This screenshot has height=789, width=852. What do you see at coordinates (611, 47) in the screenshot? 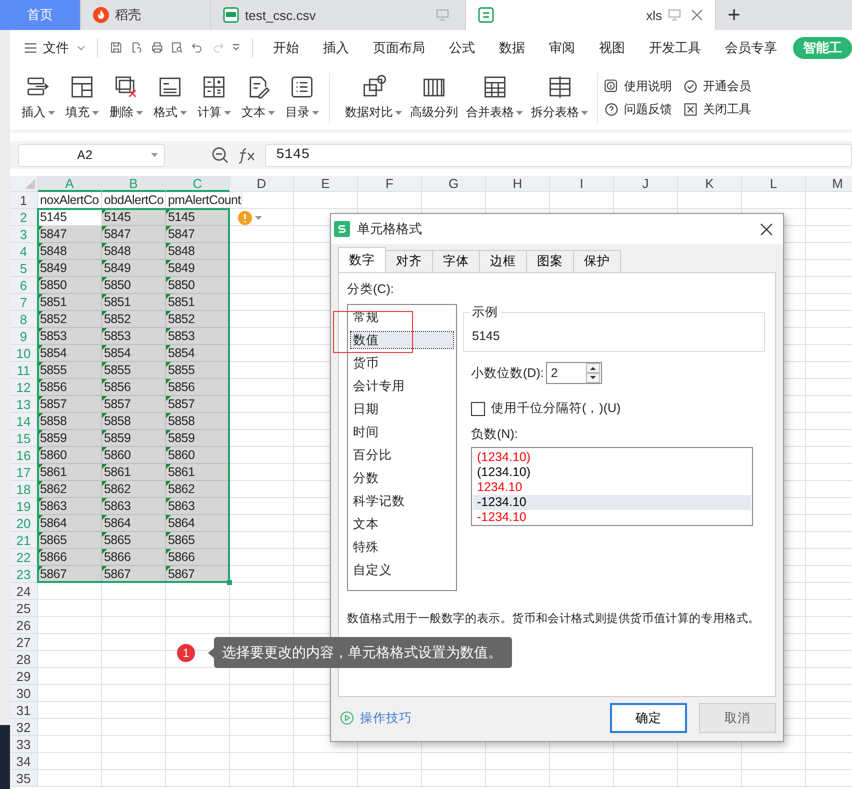
I see `menu-tab: 视图` at bounding box center [611, 47].